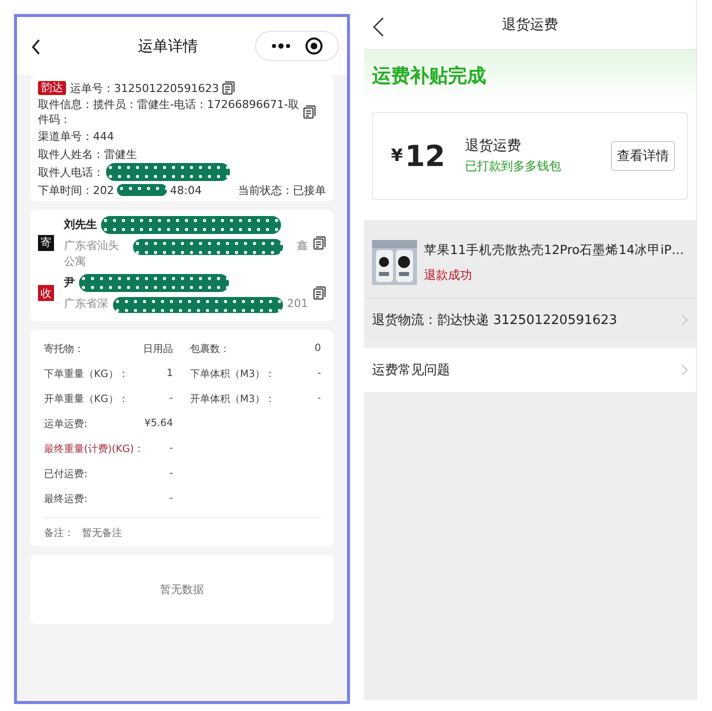 The width and height of the screenshot is (712, 711). Describe the element at coordinates (142, 190) in the screenshot. I see `privacy-mask` at that location.